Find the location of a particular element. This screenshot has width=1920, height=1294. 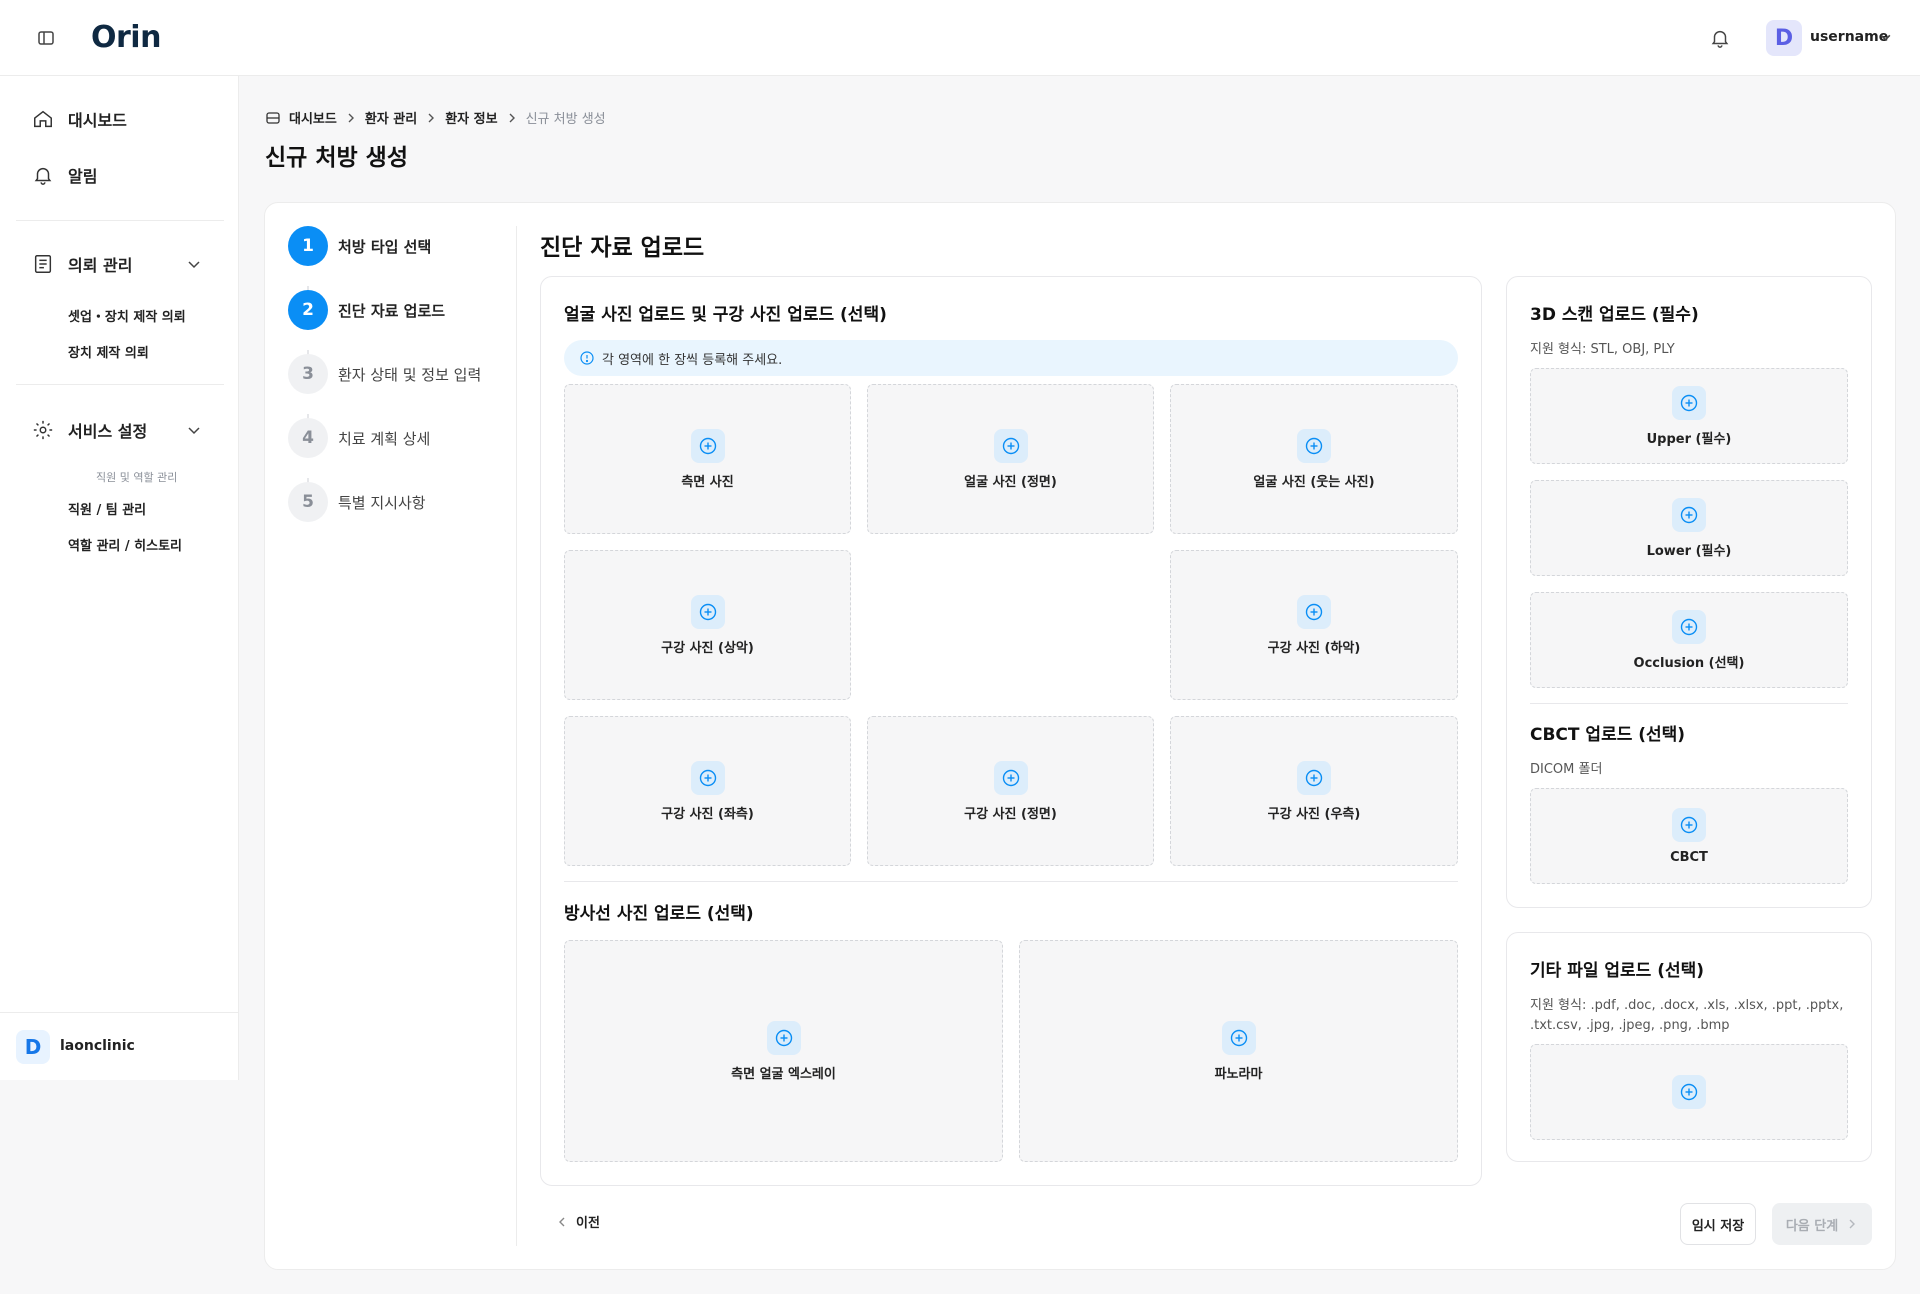

previous-label: 이전 is located at coordinates (588, 1222).